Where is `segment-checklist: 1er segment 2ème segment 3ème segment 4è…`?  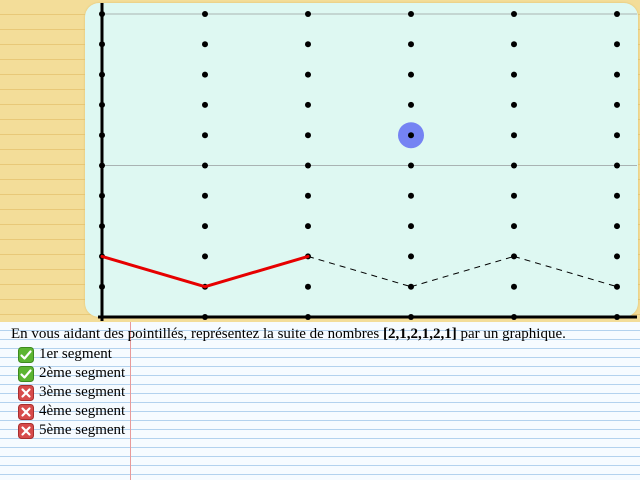
segment-checklist: 1er segment 2ème segment 3ème segment 4è… is located at coordinates (71, 392).